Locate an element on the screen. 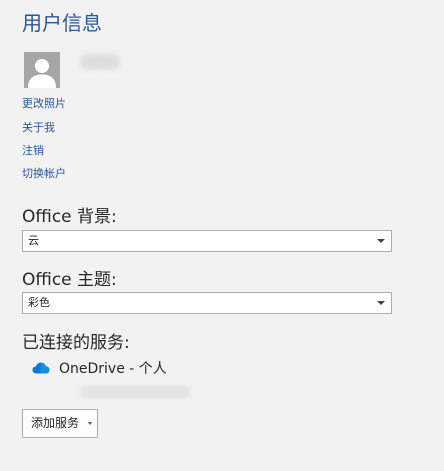  office-background-label: Office 背景: is located at coordinates (69, 217).